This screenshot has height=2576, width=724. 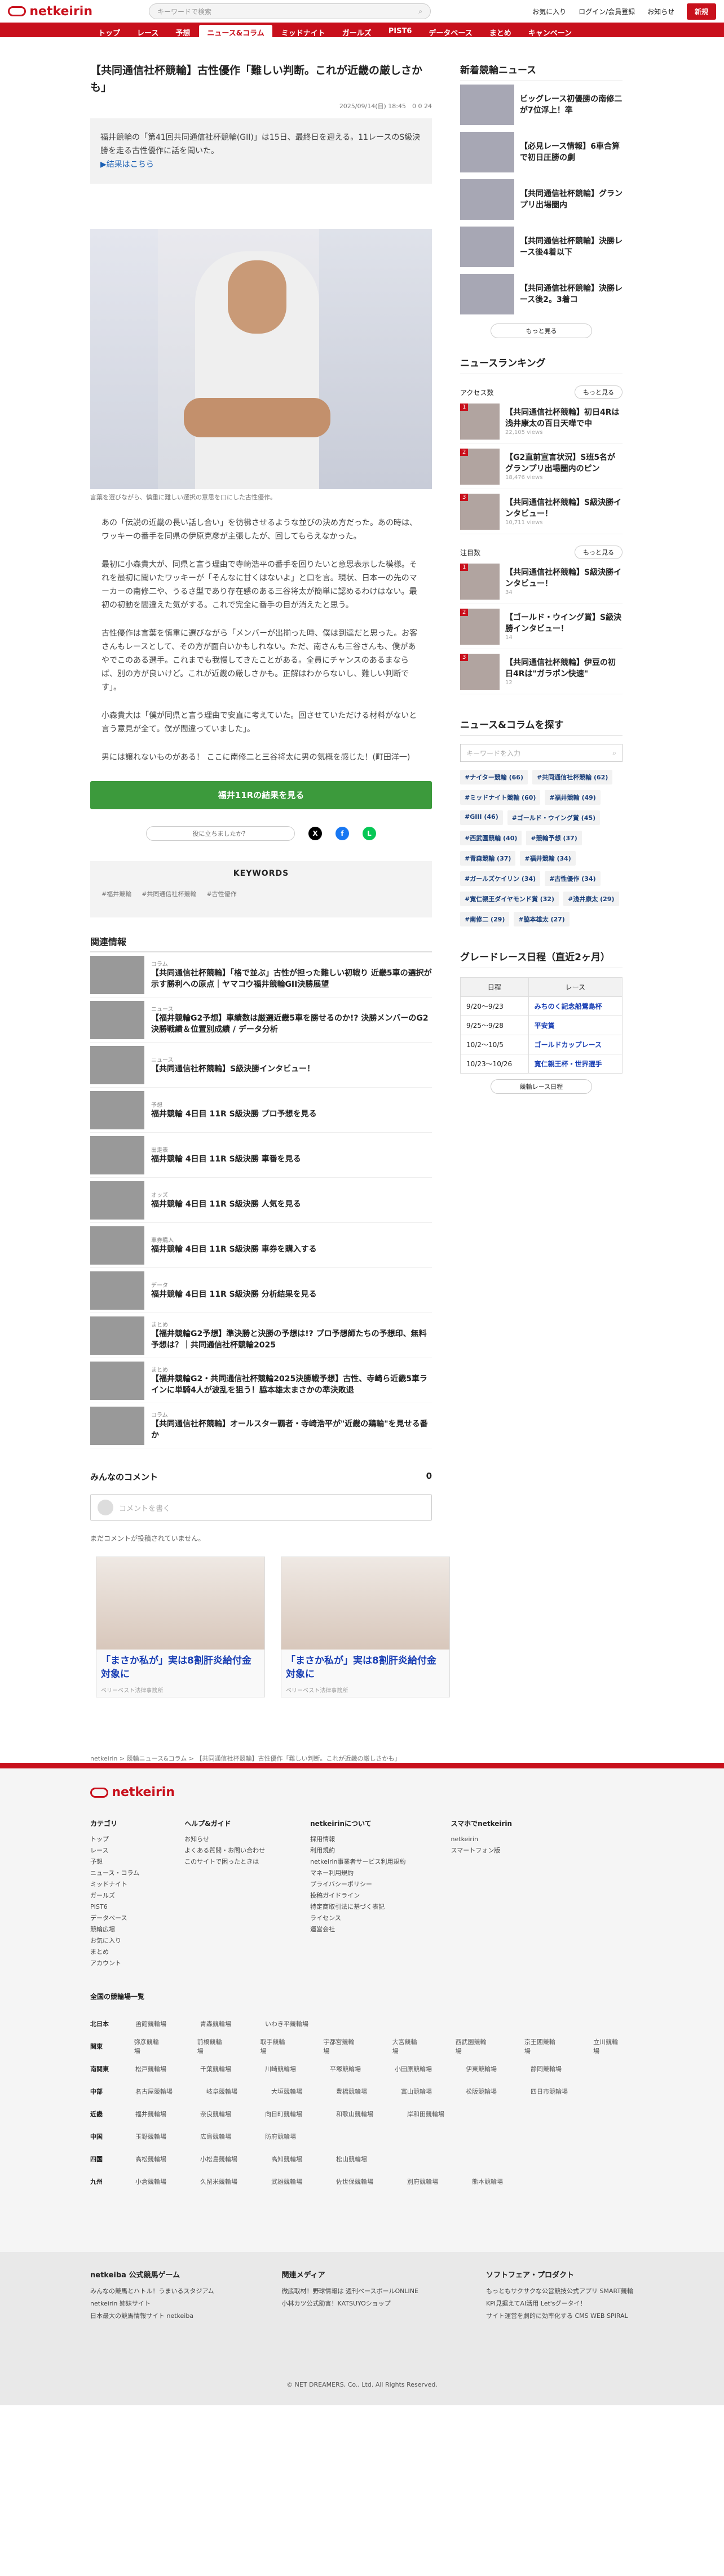 What do you see at coordinates (152, 2316) in the screenshot?
I see `footer-media-link: 日本最大の競馬情報サイト netkeiba` at bounding box center [152, 2316].